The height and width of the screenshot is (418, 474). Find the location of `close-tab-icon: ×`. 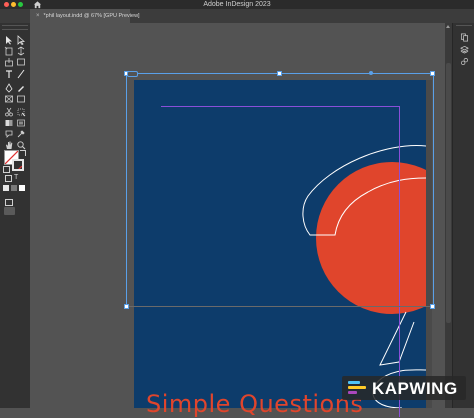

close-tab-icon: × is located at coordinates (38, 16).